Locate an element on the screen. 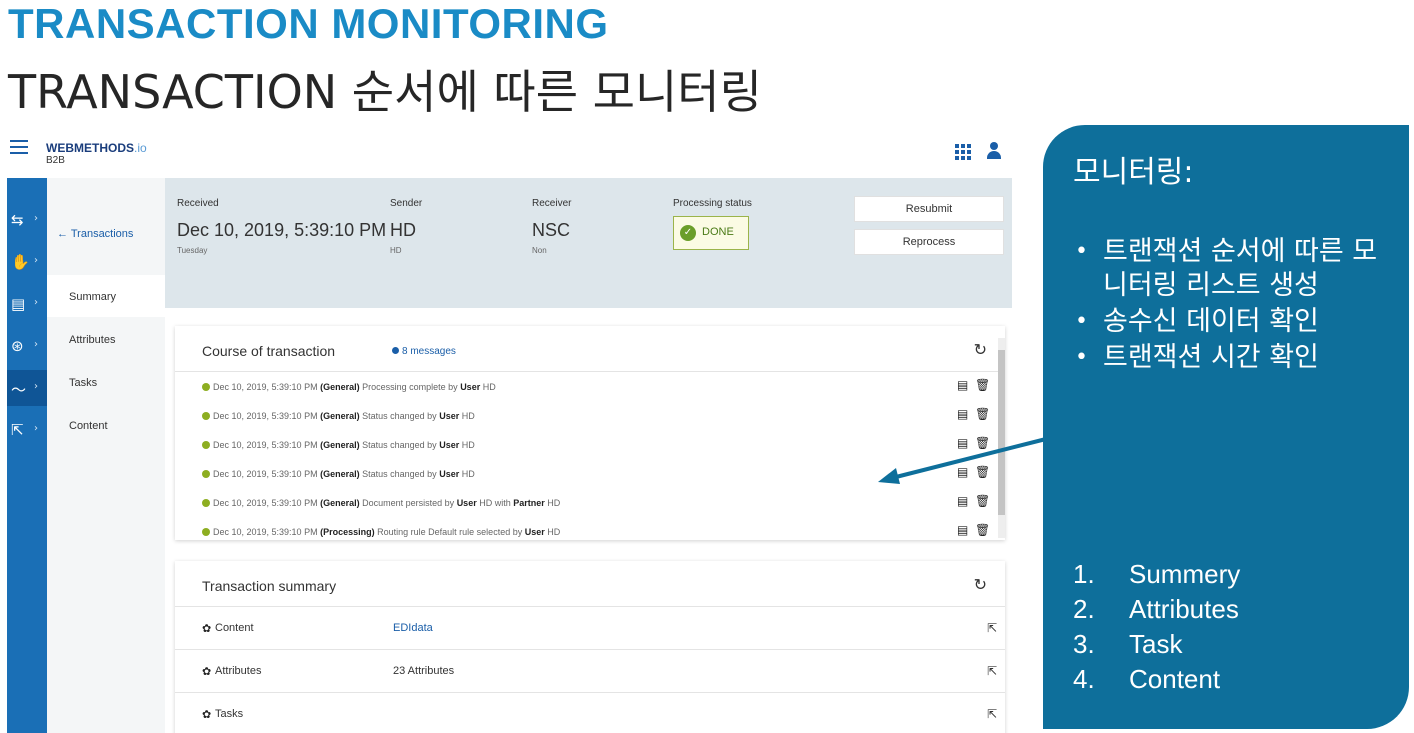  bullet-item: • 트랜잭션 순서에 따른 모니터링 리스트 생성 is located at coordinates (1226, 268).